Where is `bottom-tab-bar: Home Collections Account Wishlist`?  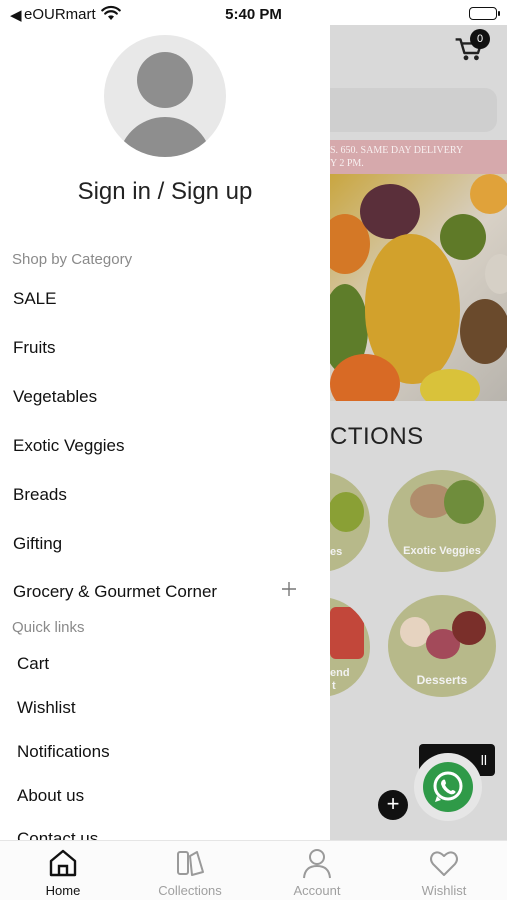
bottom-tab-bar: Home Collections Account Wishlist is located at coordinates (253, 870).